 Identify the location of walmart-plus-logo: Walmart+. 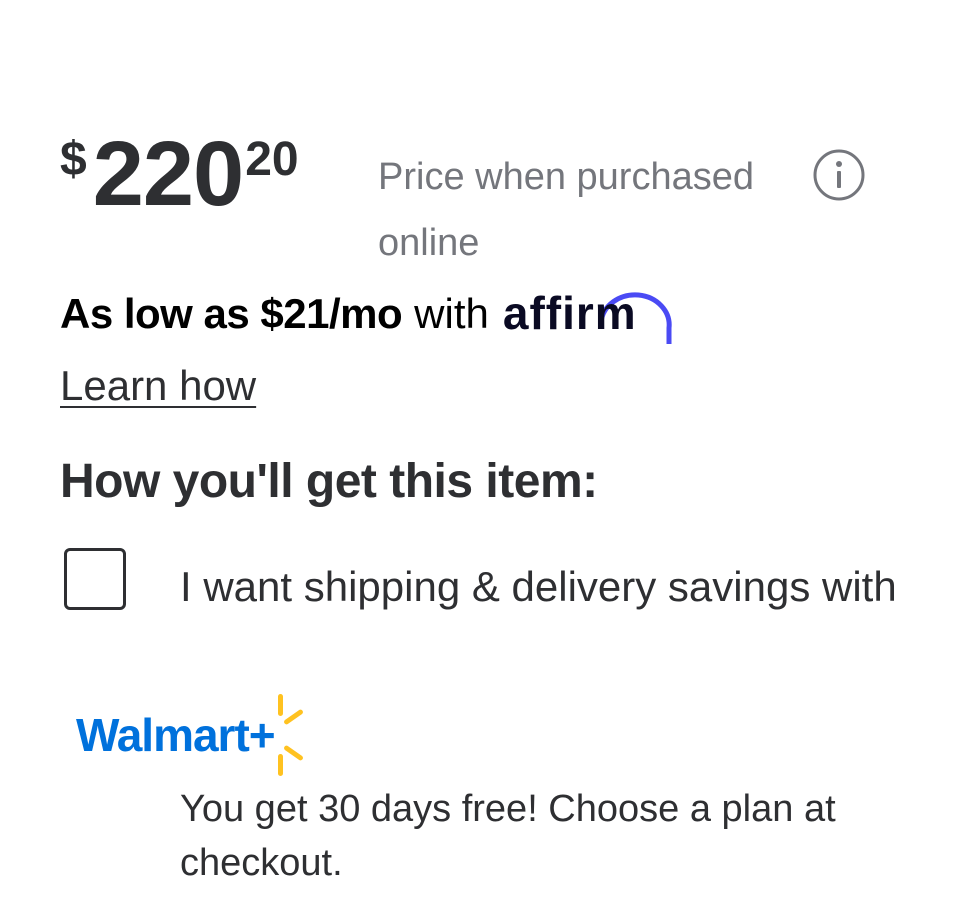
(195, 735).